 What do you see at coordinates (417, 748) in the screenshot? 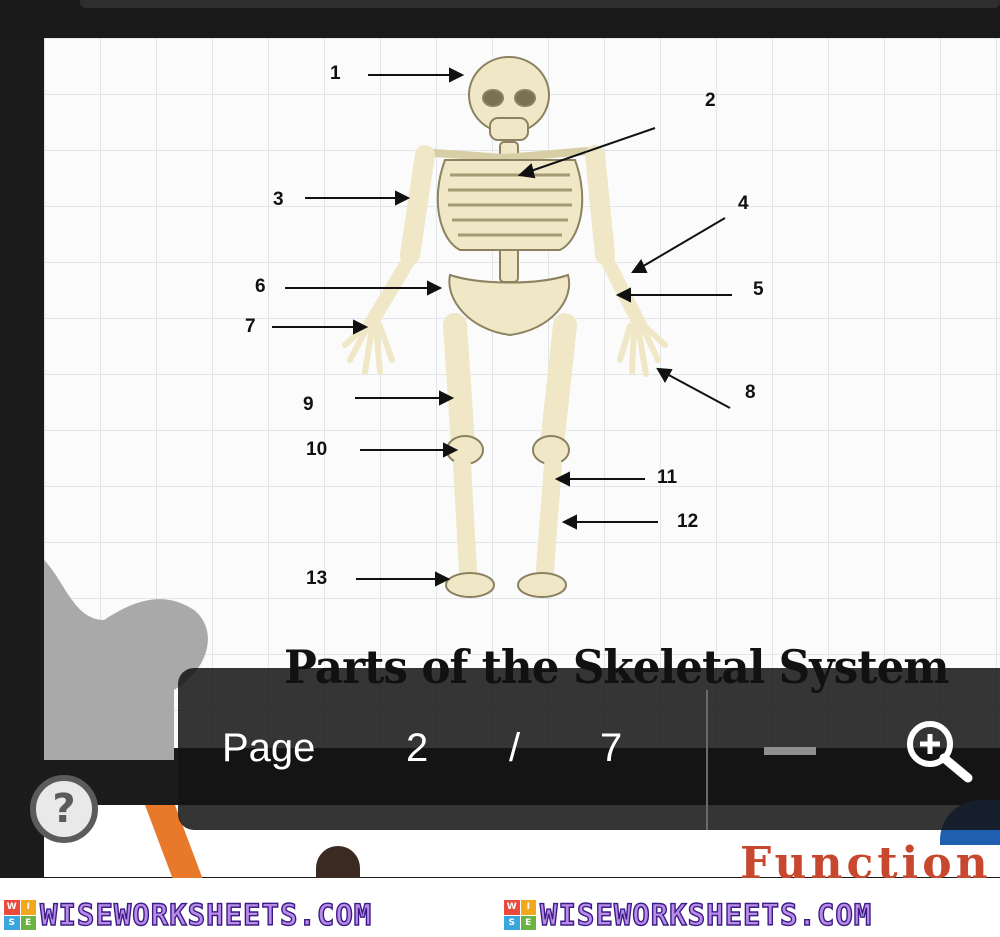
I see `current-page-number: 2` at bounding box center [417, 748].